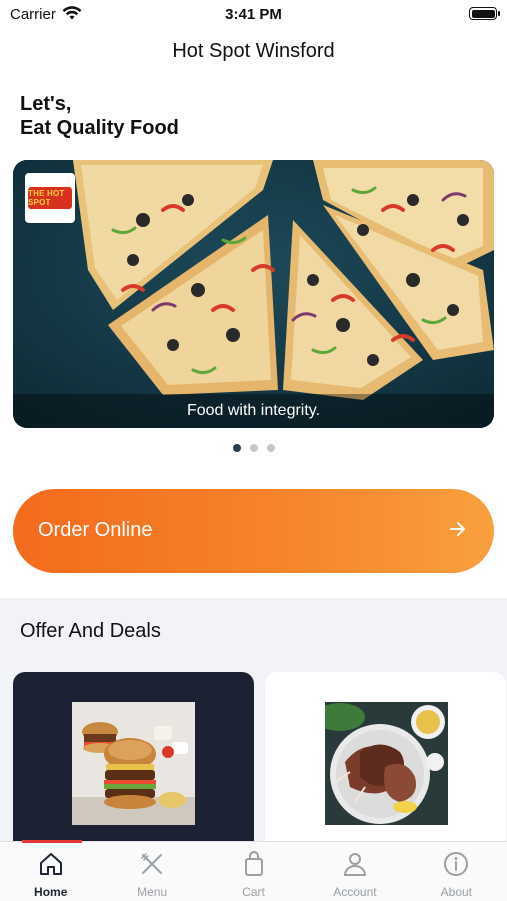  What do you see at coordinates (253, 51) in the screenshot?
I see `page-title: Hot Spot Winsford` at bounding box center [253, 51].